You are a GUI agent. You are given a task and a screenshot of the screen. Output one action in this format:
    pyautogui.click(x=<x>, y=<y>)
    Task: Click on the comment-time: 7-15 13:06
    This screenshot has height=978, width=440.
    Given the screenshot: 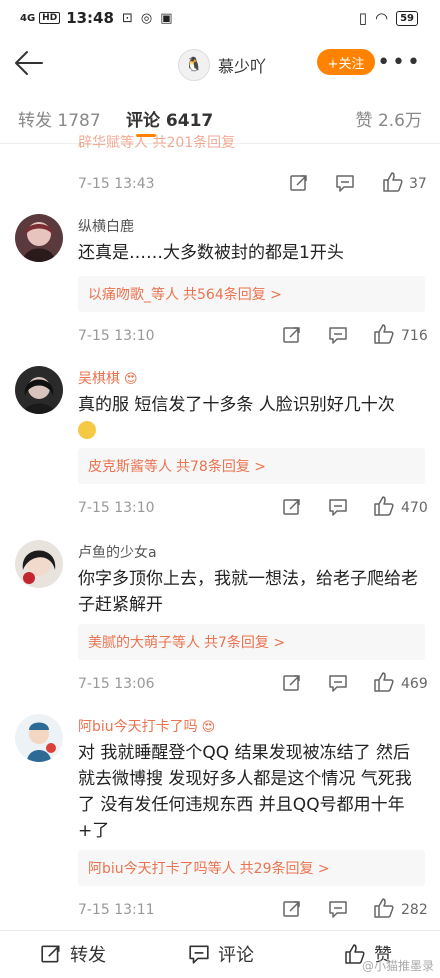 What is the action you would take?
    pyautogui.click(x=116, y=684)
    